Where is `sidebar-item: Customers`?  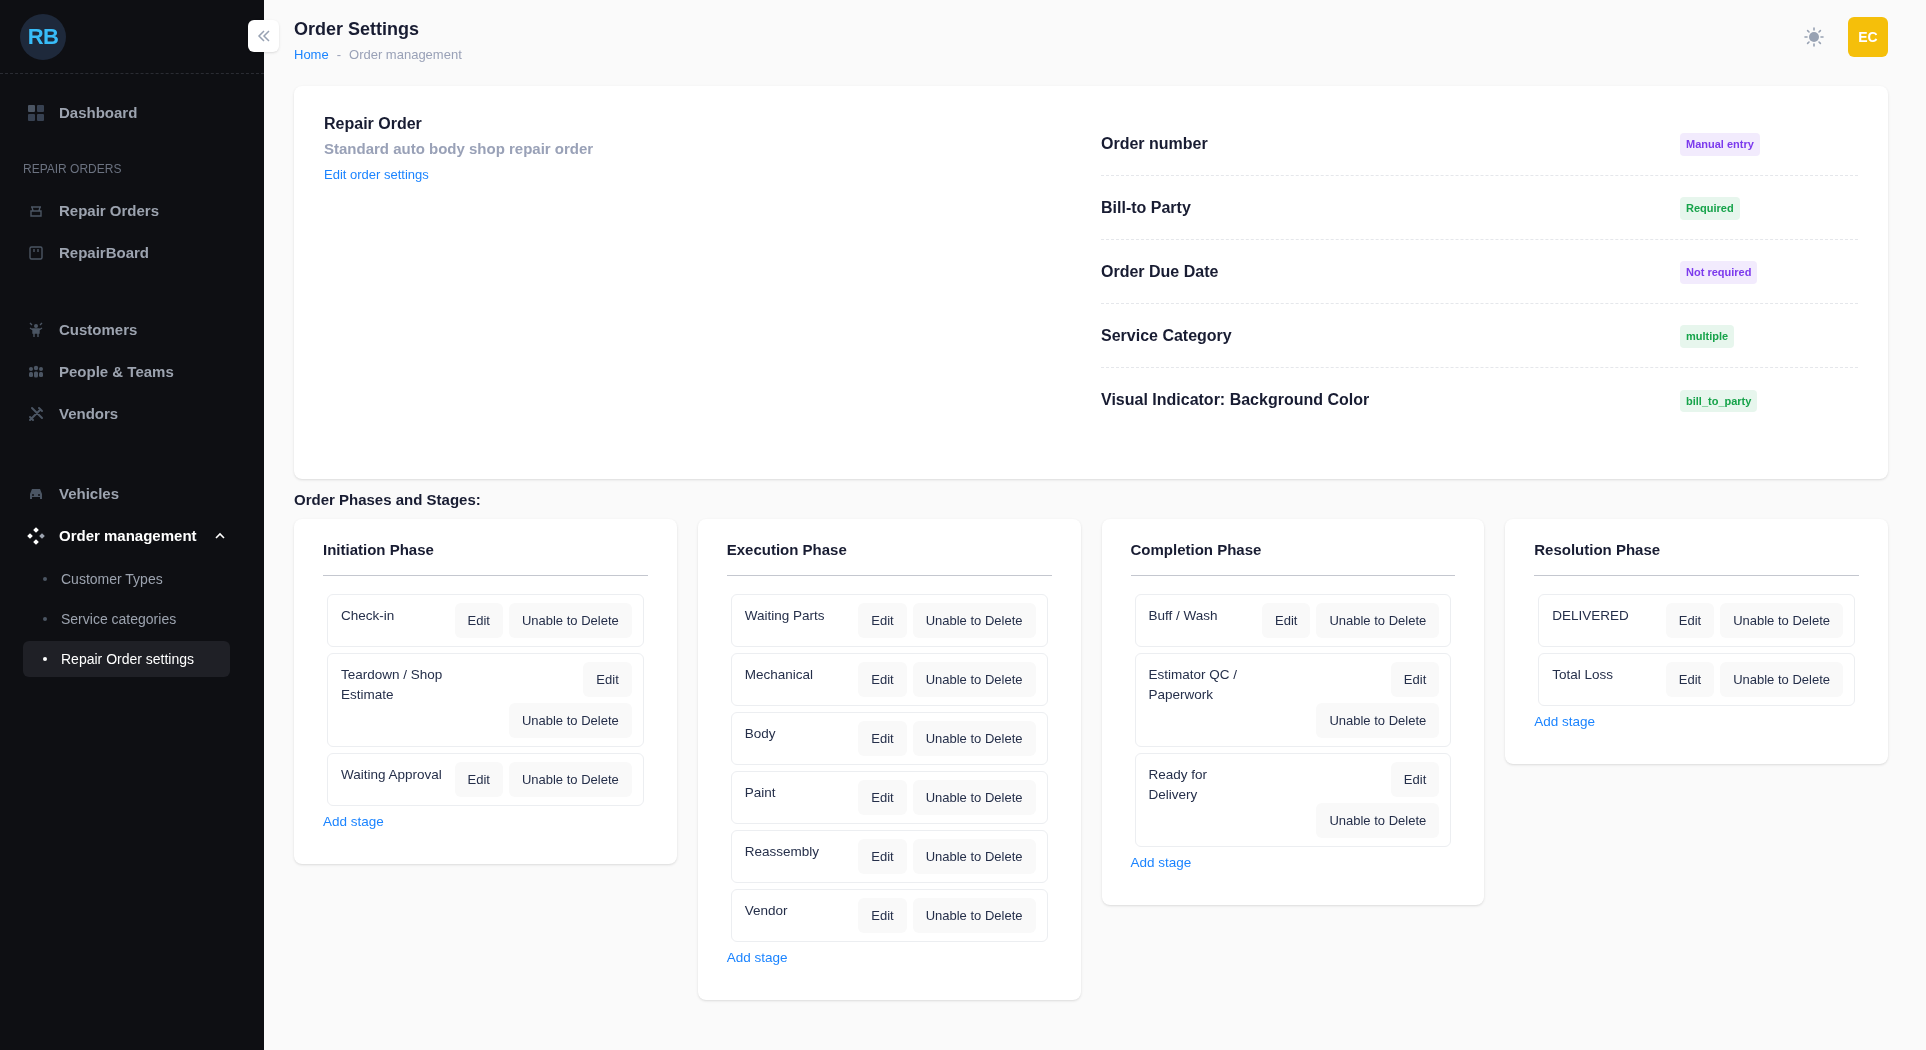
sidebar-item: Customers is located at coordinates (126, 330).